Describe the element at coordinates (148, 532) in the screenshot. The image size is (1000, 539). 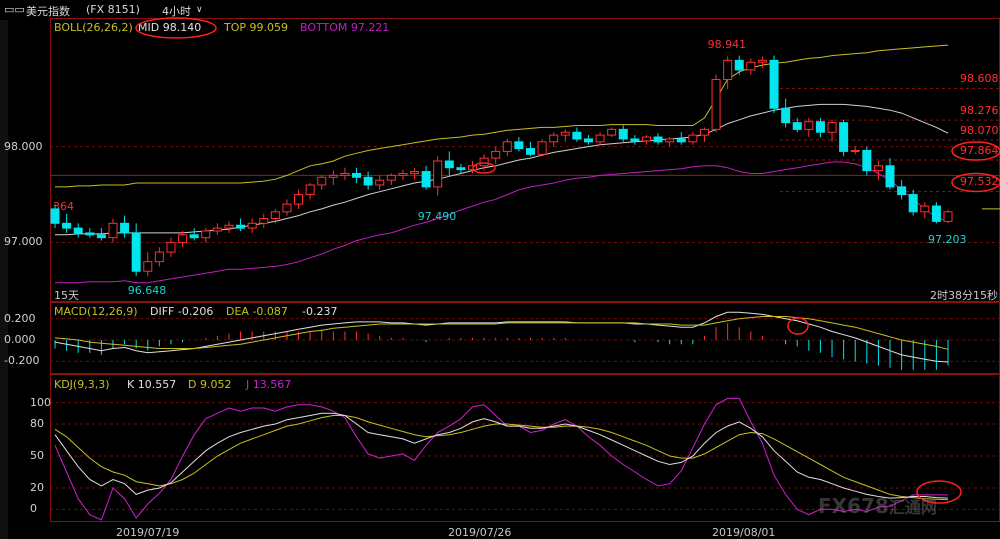
I see `x-axis-label: 2019/07/19` at that location.